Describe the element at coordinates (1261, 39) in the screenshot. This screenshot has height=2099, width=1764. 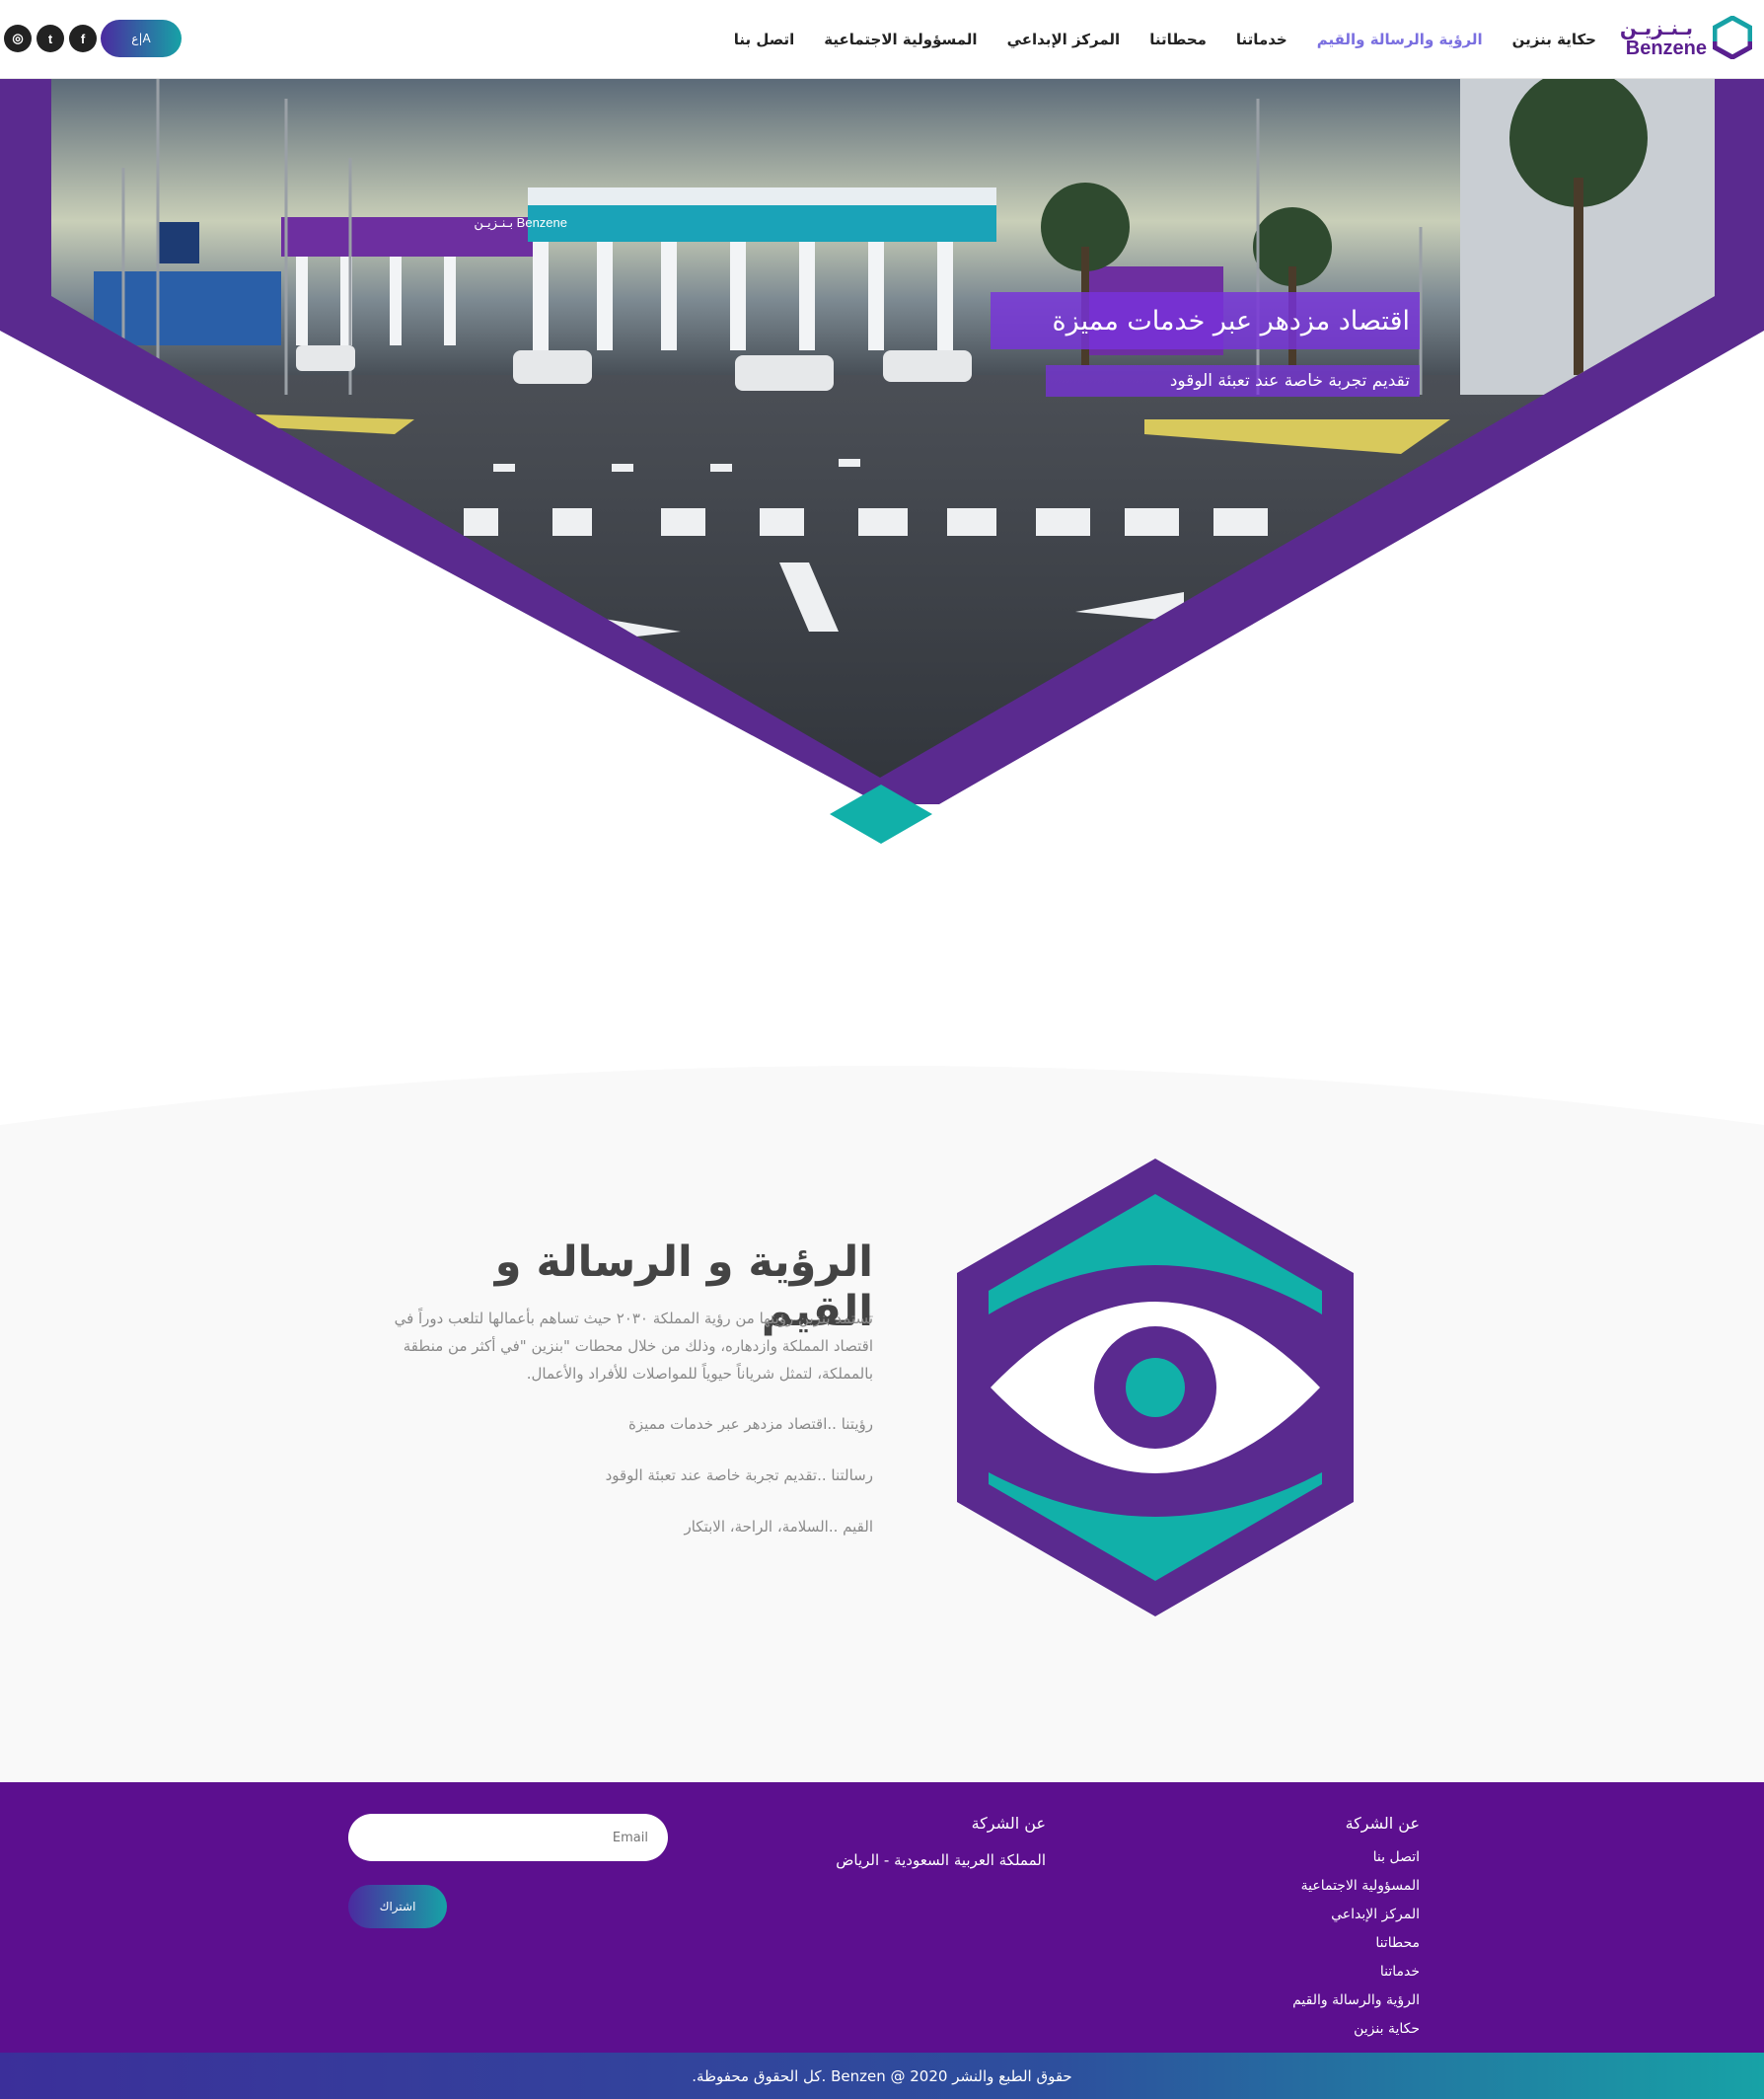
I see `nav-item-services: خدماتنا` at that location.